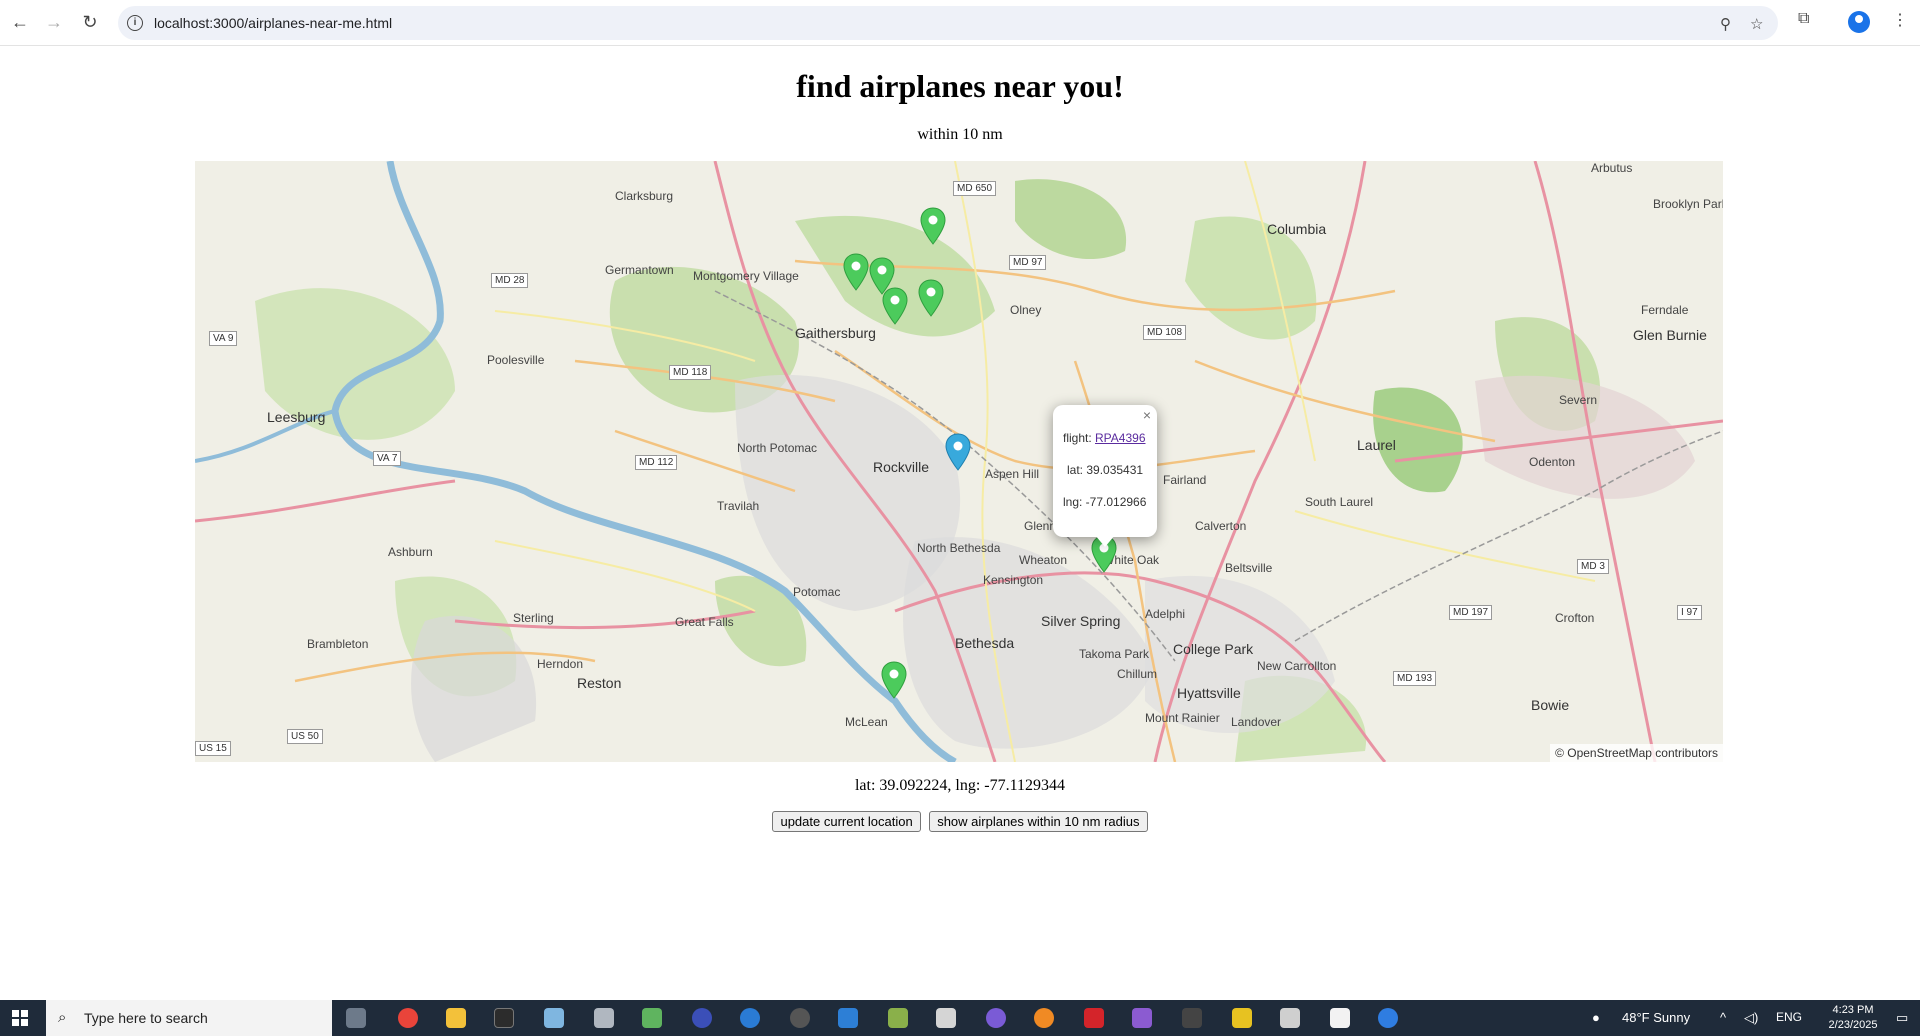 The height and width of the screenshot is (1036, 1920). What do you see at coordinates (1471, 612) in the screenshot?
I see `road-shield: MD 197` at bounding box center [1471, 612].